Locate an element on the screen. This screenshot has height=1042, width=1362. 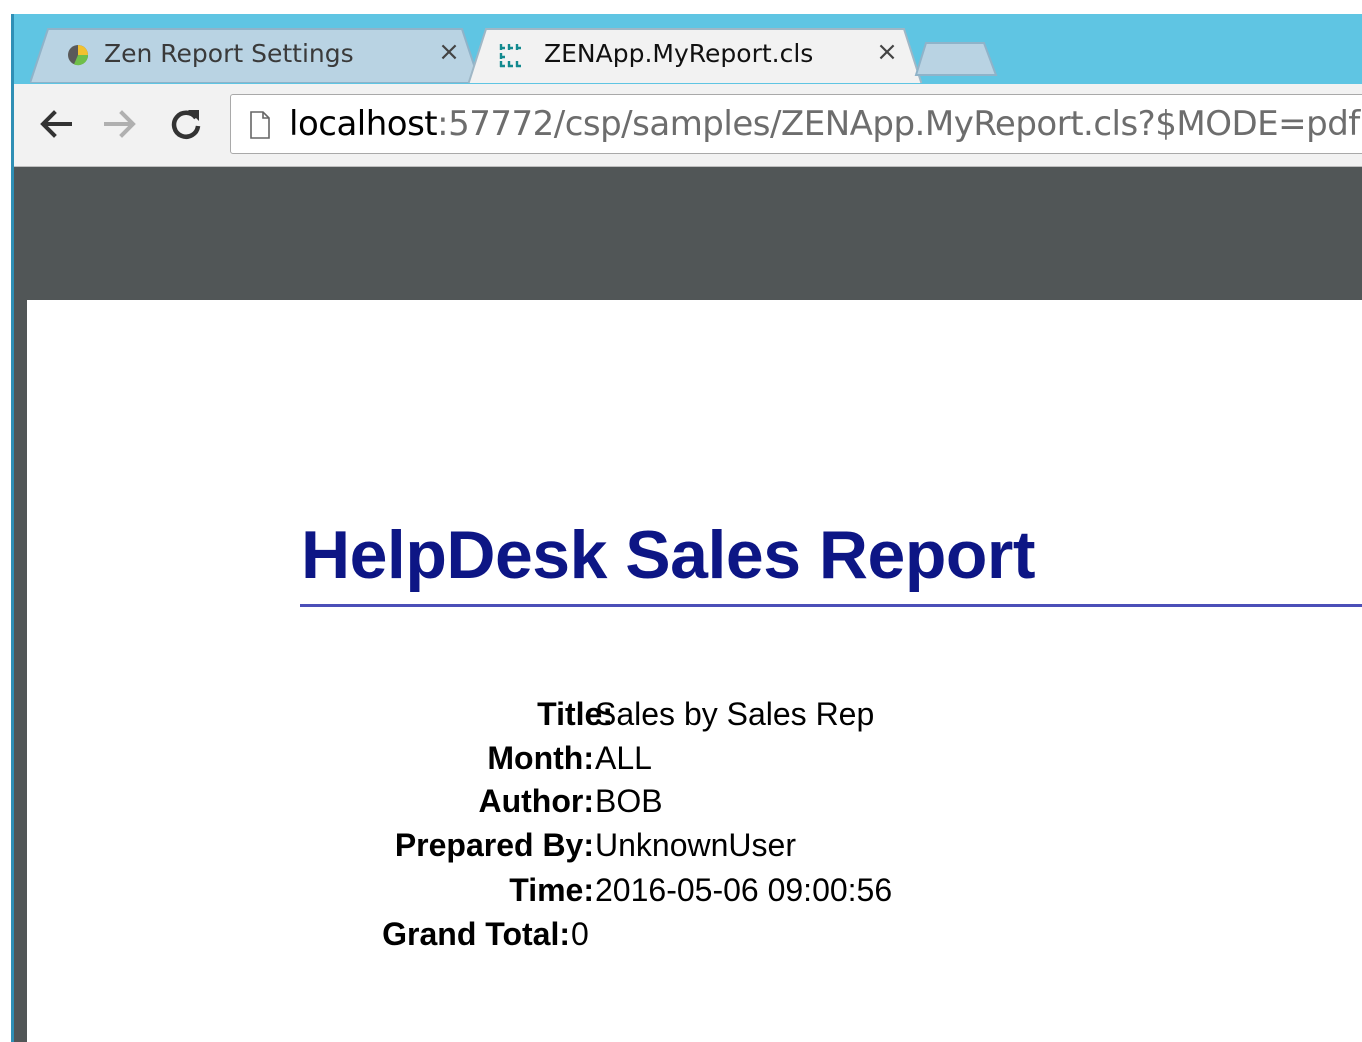
reload-icon is located at coordinates (186, 124).